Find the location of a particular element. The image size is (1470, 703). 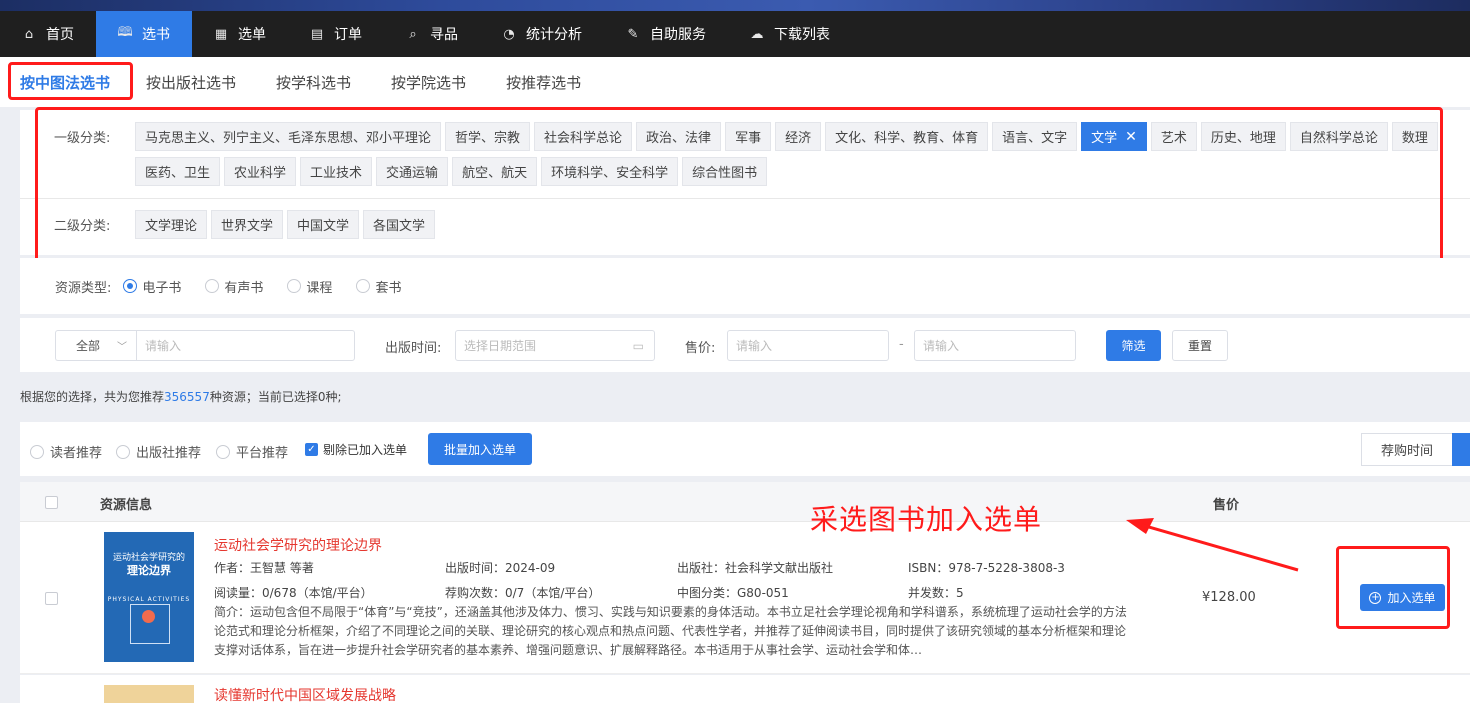

tab-by-clc: 按中图法选书 is located at coordinates (65, 82).